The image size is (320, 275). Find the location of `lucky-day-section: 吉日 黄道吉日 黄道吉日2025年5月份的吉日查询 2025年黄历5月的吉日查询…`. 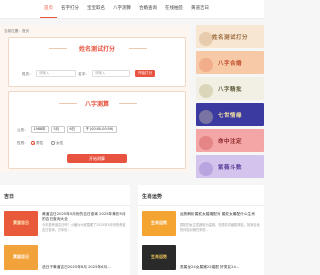

lucky-day-section: 吉日 黄道吉日 黄道吉日2025年5月份的吉日查询 2025年黄历5月的吉日查询… is located at coordinates (65, 230).